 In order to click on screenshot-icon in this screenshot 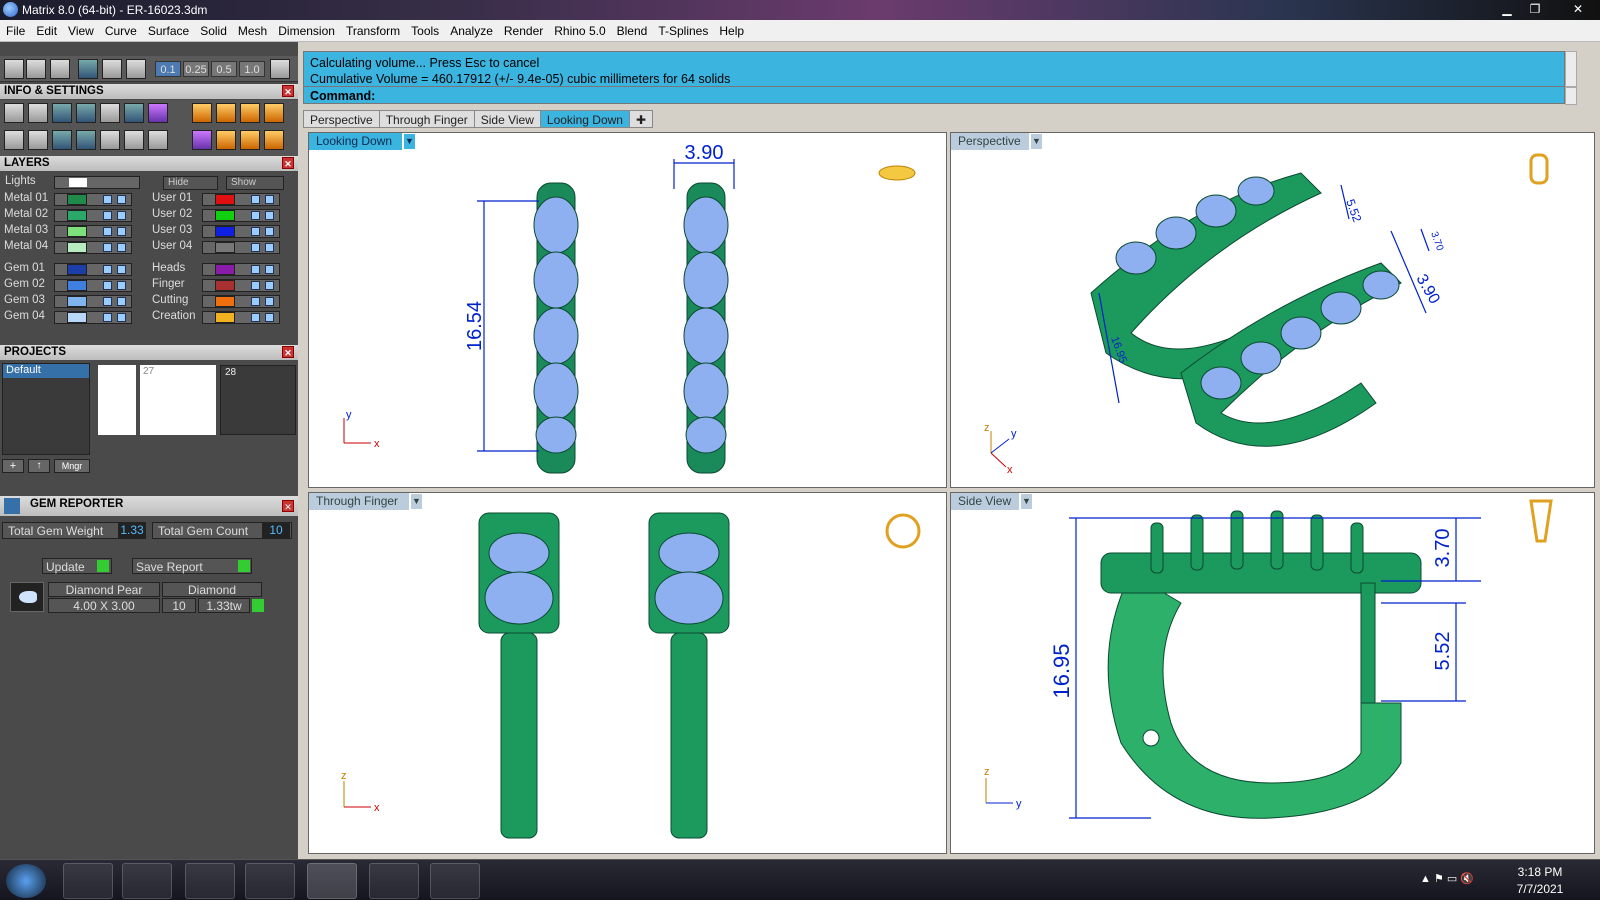, I will do `click(394, 881)`.